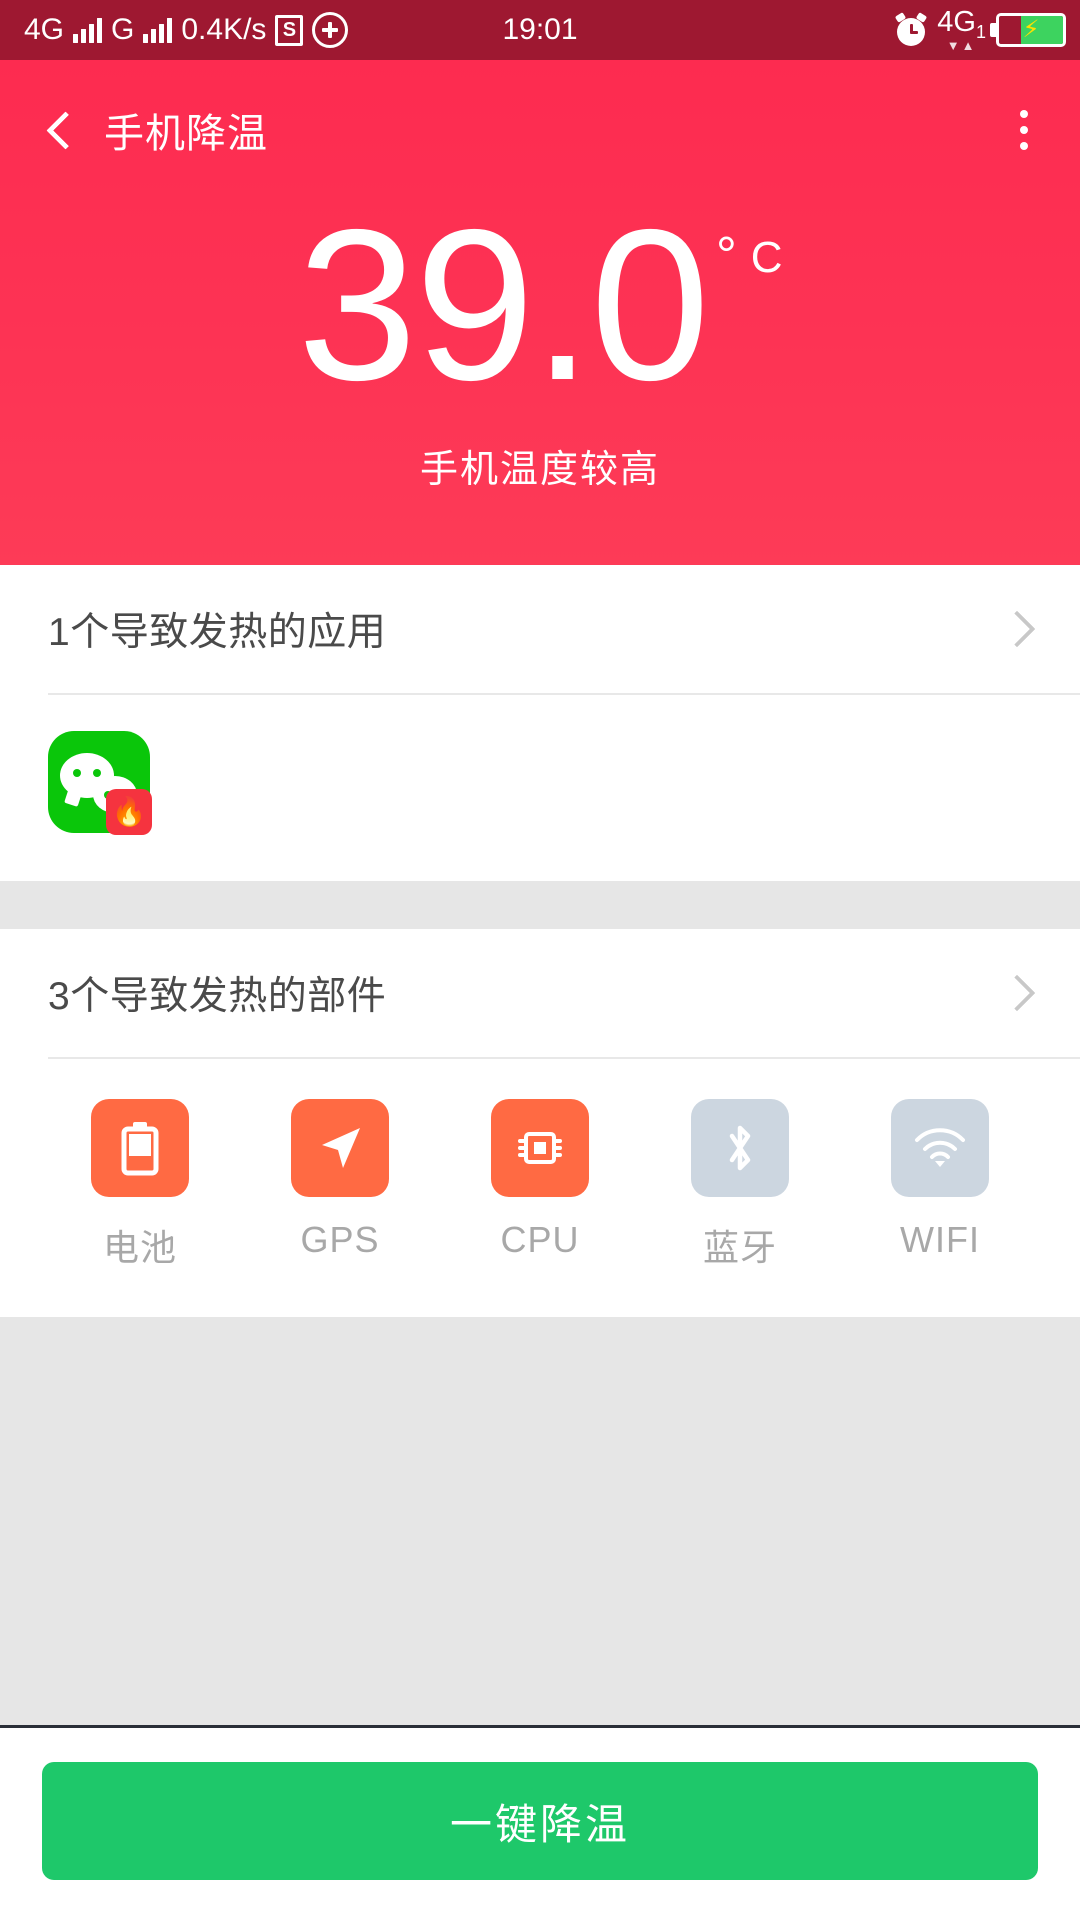 This screenshot has height=1920, width=1080. I want to click on charging-bolt-icon: ⚡, so click(1031, 29).